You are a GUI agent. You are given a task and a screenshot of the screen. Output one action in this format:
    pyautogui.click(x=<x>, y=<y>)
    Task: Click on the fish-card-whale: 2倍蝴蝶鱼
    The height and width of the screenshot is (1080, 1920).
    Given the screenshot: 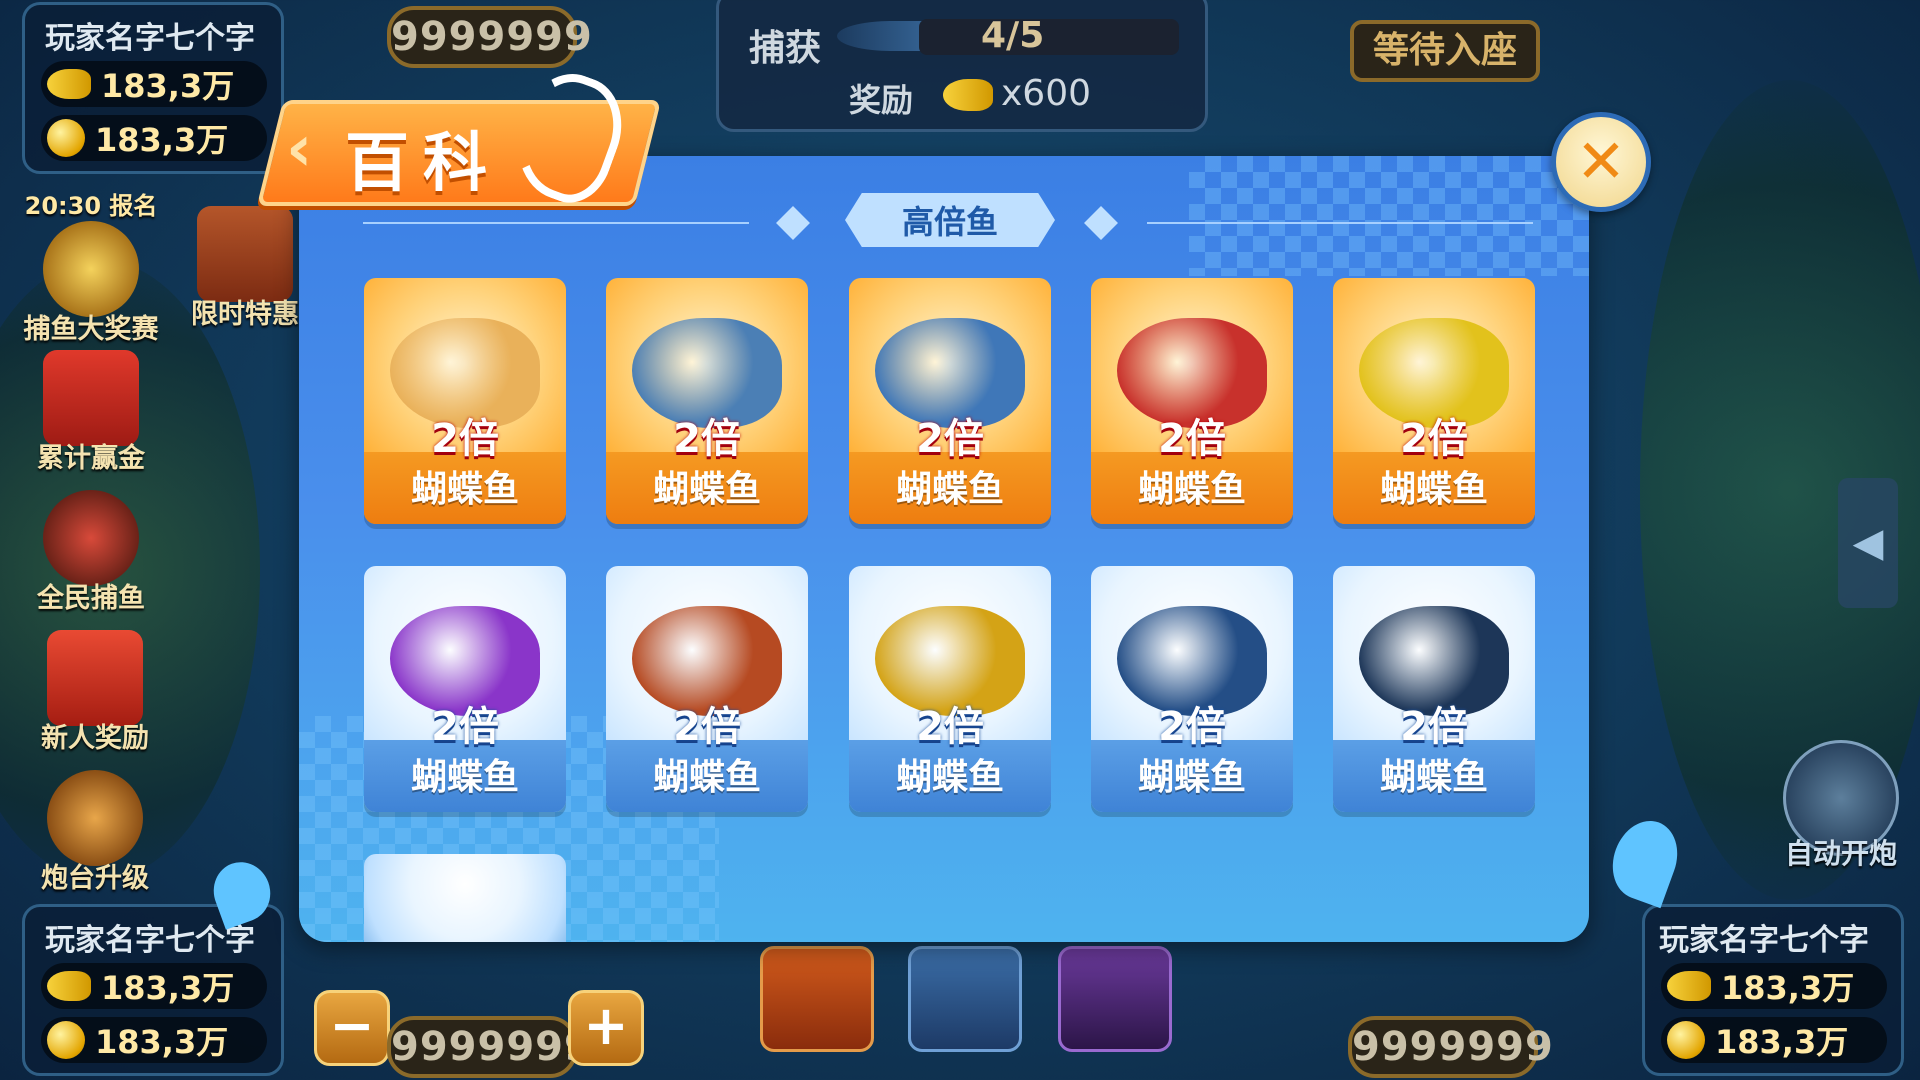 What is the action you would take?
    pyautogui.click(x=1192, y=689)
    